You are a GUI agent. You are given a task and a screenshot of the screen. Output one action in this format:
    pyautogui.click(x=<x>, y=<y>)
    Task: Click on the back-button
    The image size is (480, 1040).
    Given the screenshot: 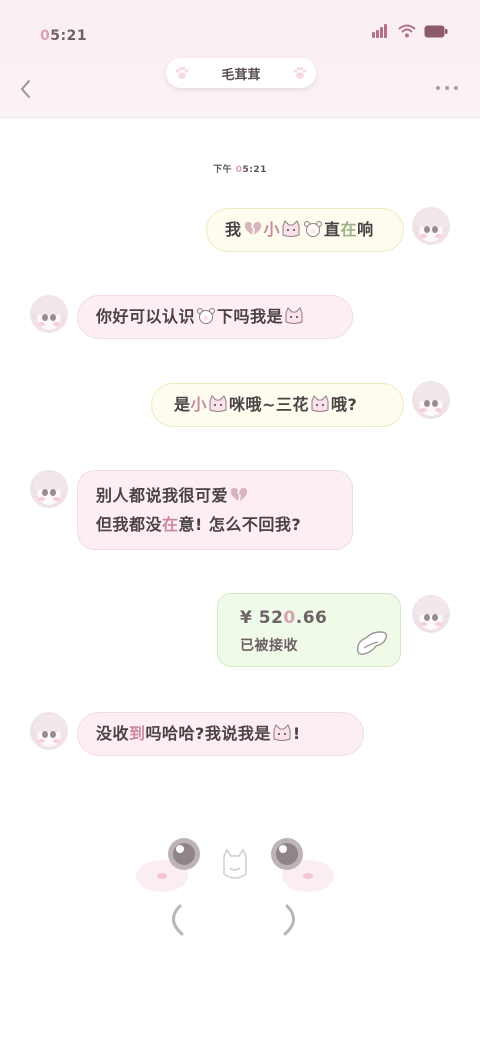 What is the action you would take?
    pyautogui.click(x=26, y=89)
    